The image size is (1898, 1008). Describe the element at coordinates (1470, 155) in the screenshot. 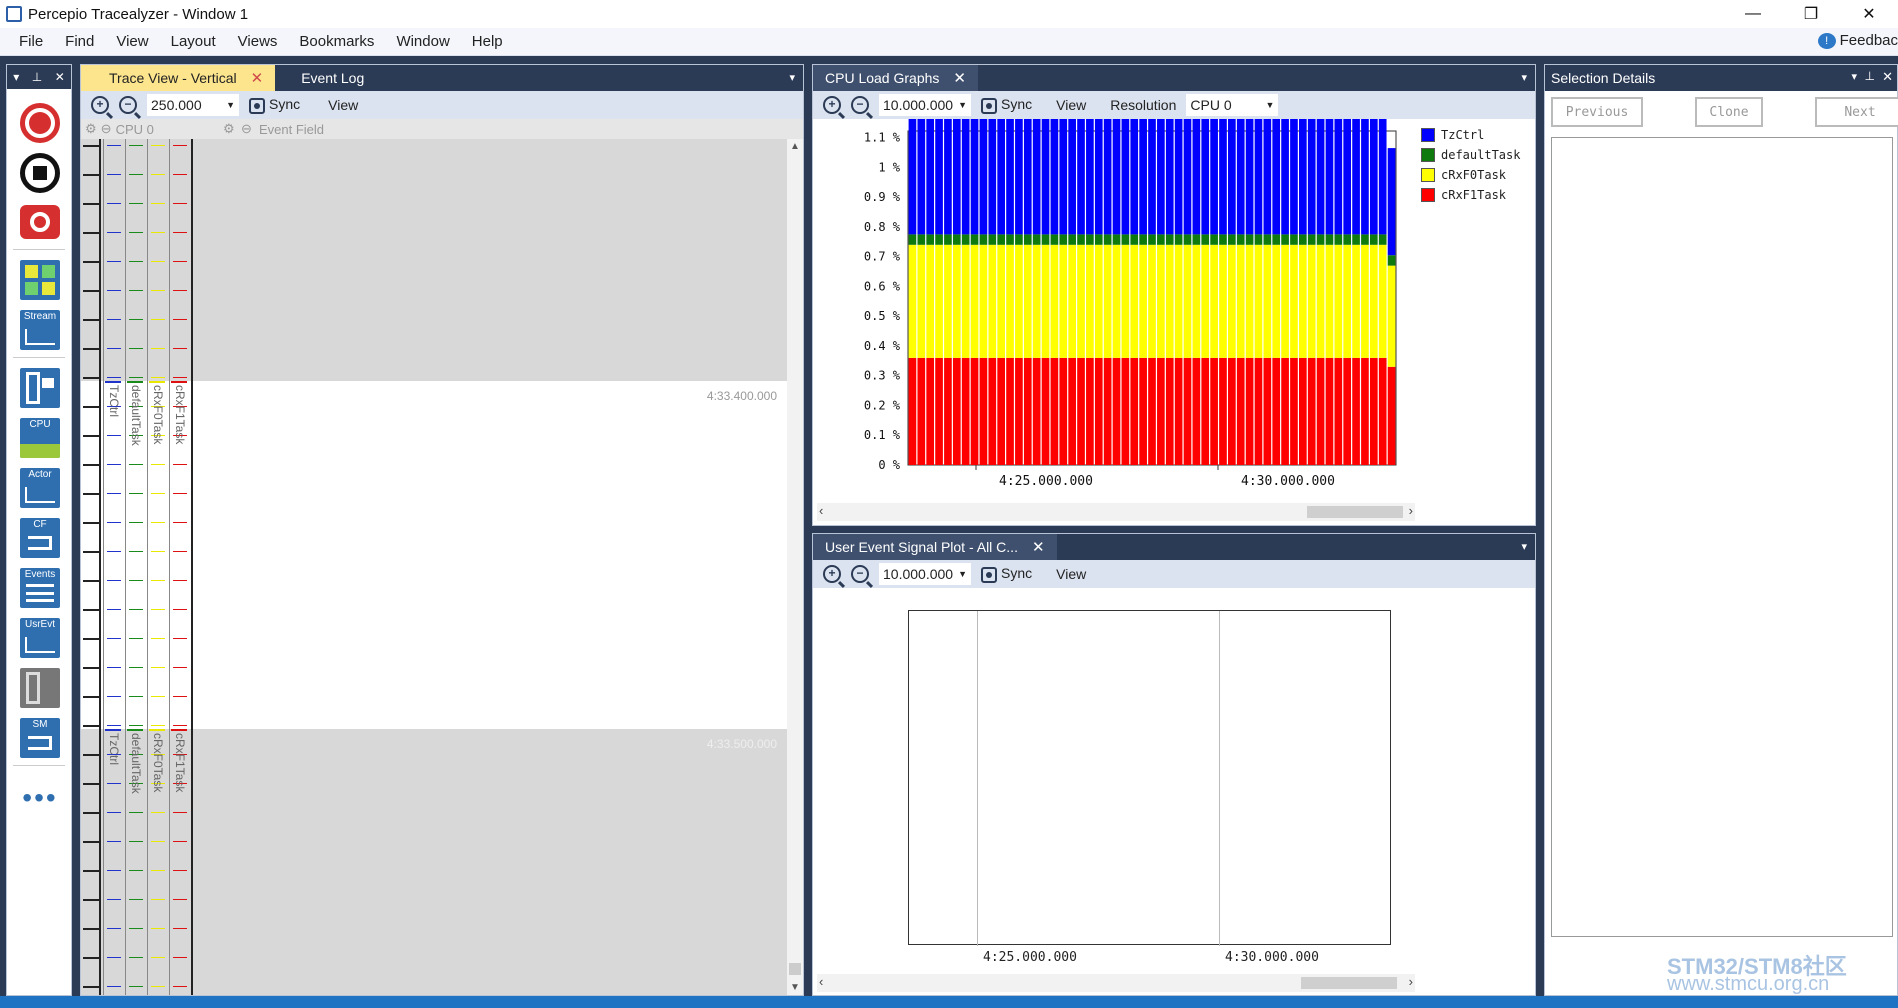

I see `legend-item: defaultTask` at that location.